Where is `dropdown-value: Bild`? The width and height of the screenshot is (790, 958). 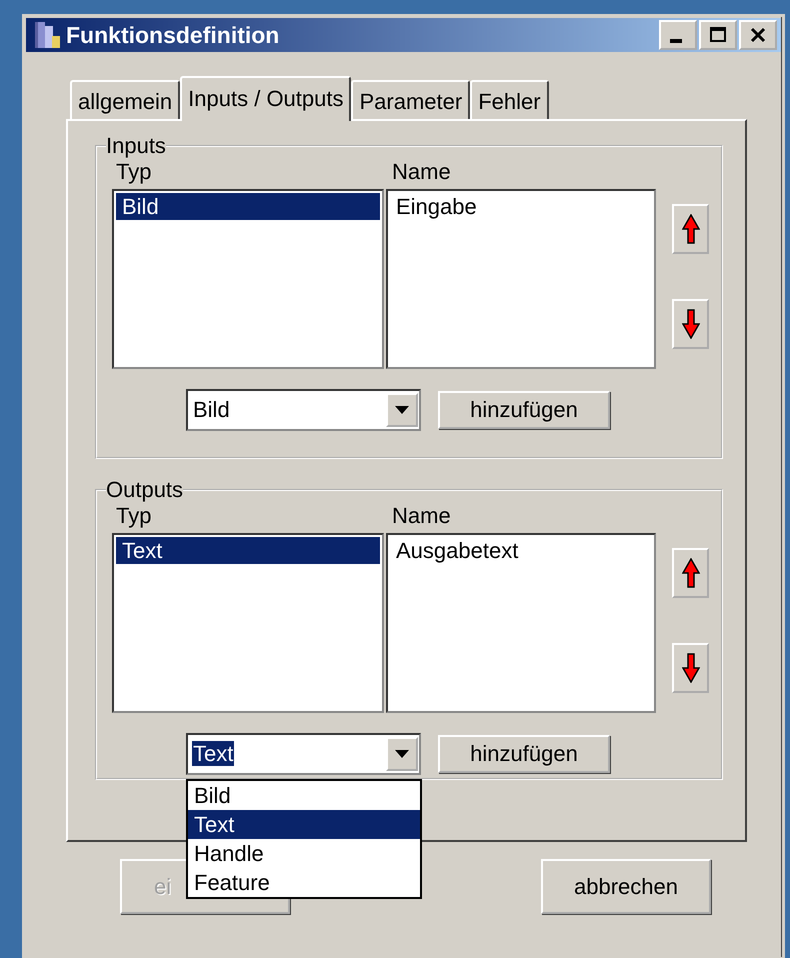 dropdown-value: Bild is located at coordinates (211, 409).